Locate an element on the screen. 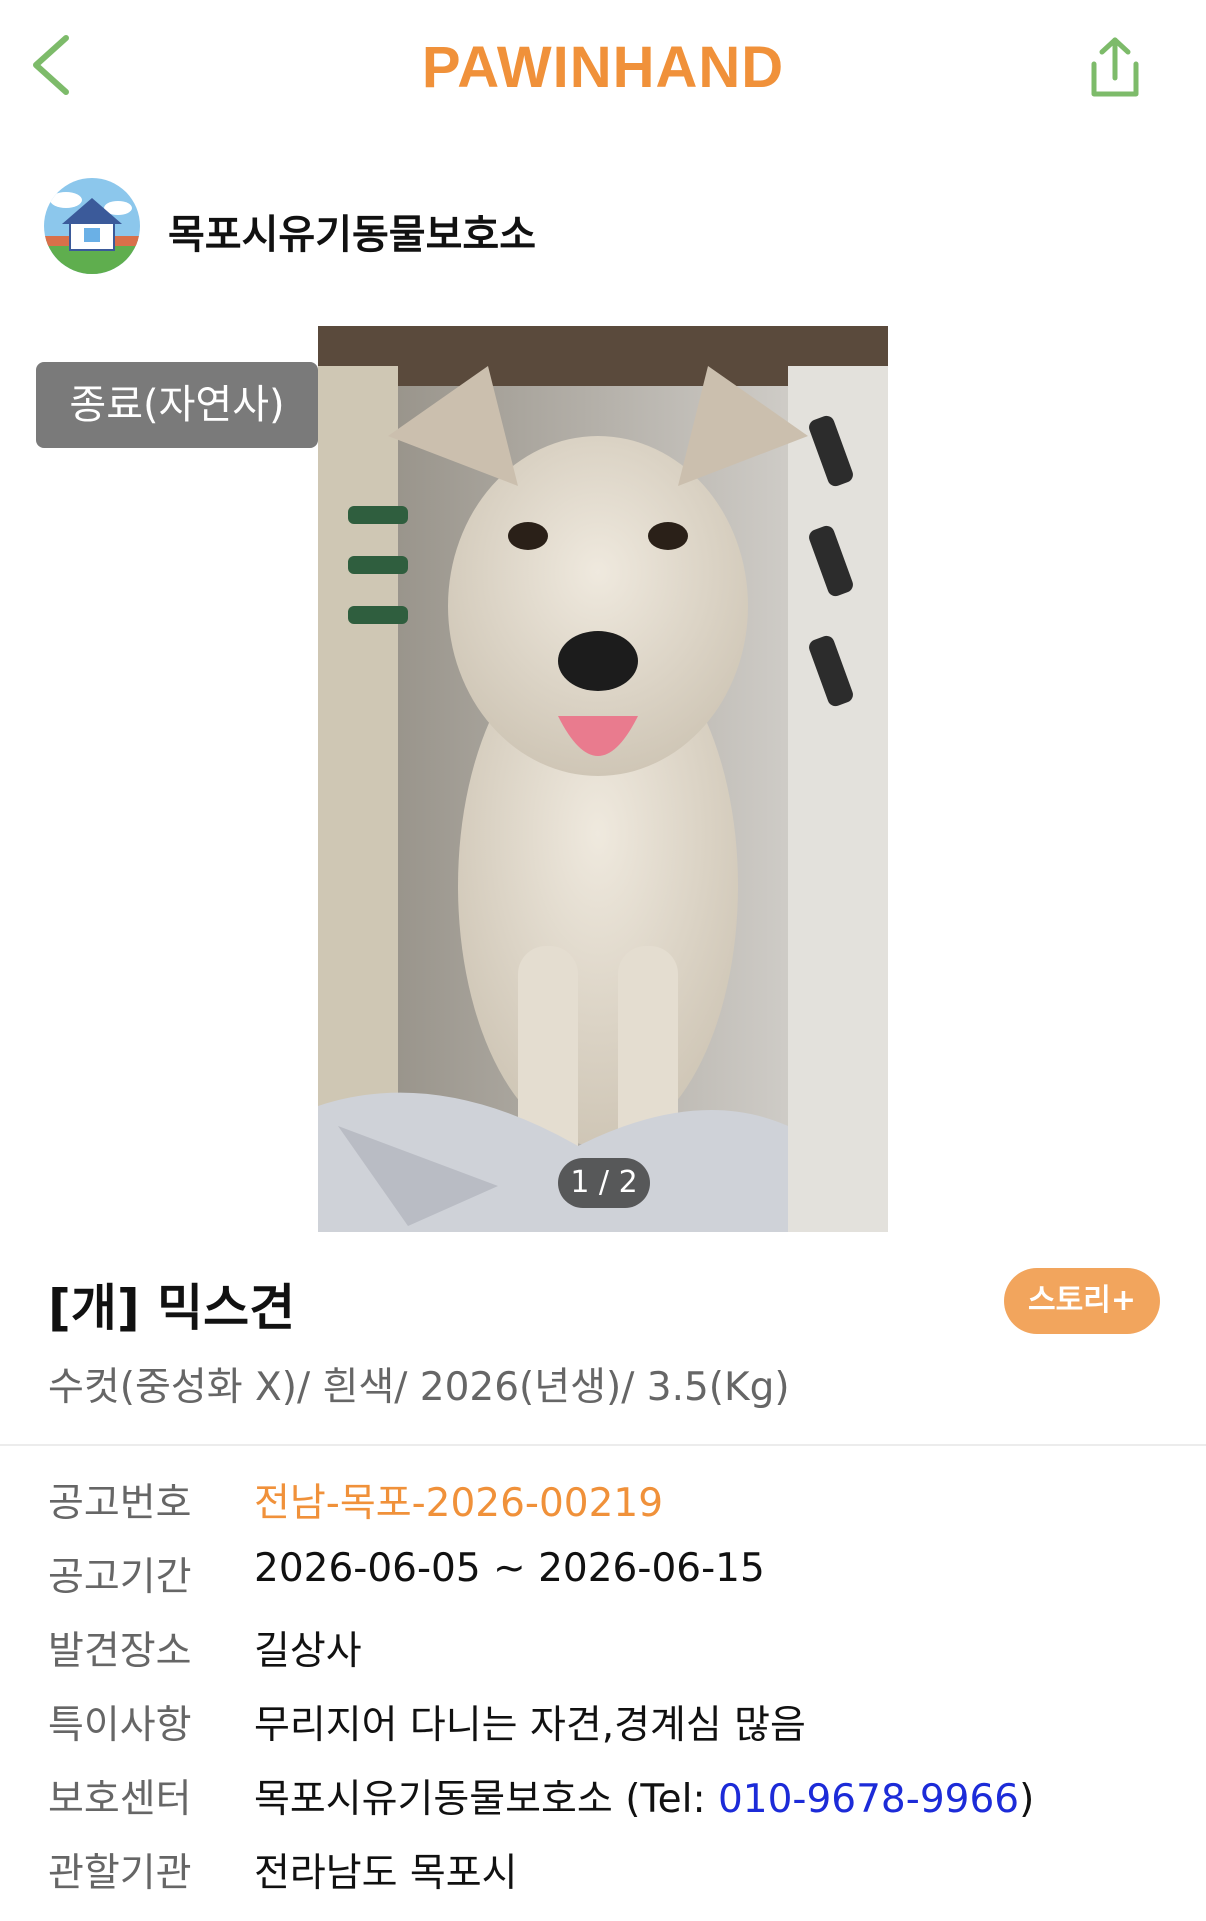  story-button: 스토리+ is located at coordinates (1082, 1301).